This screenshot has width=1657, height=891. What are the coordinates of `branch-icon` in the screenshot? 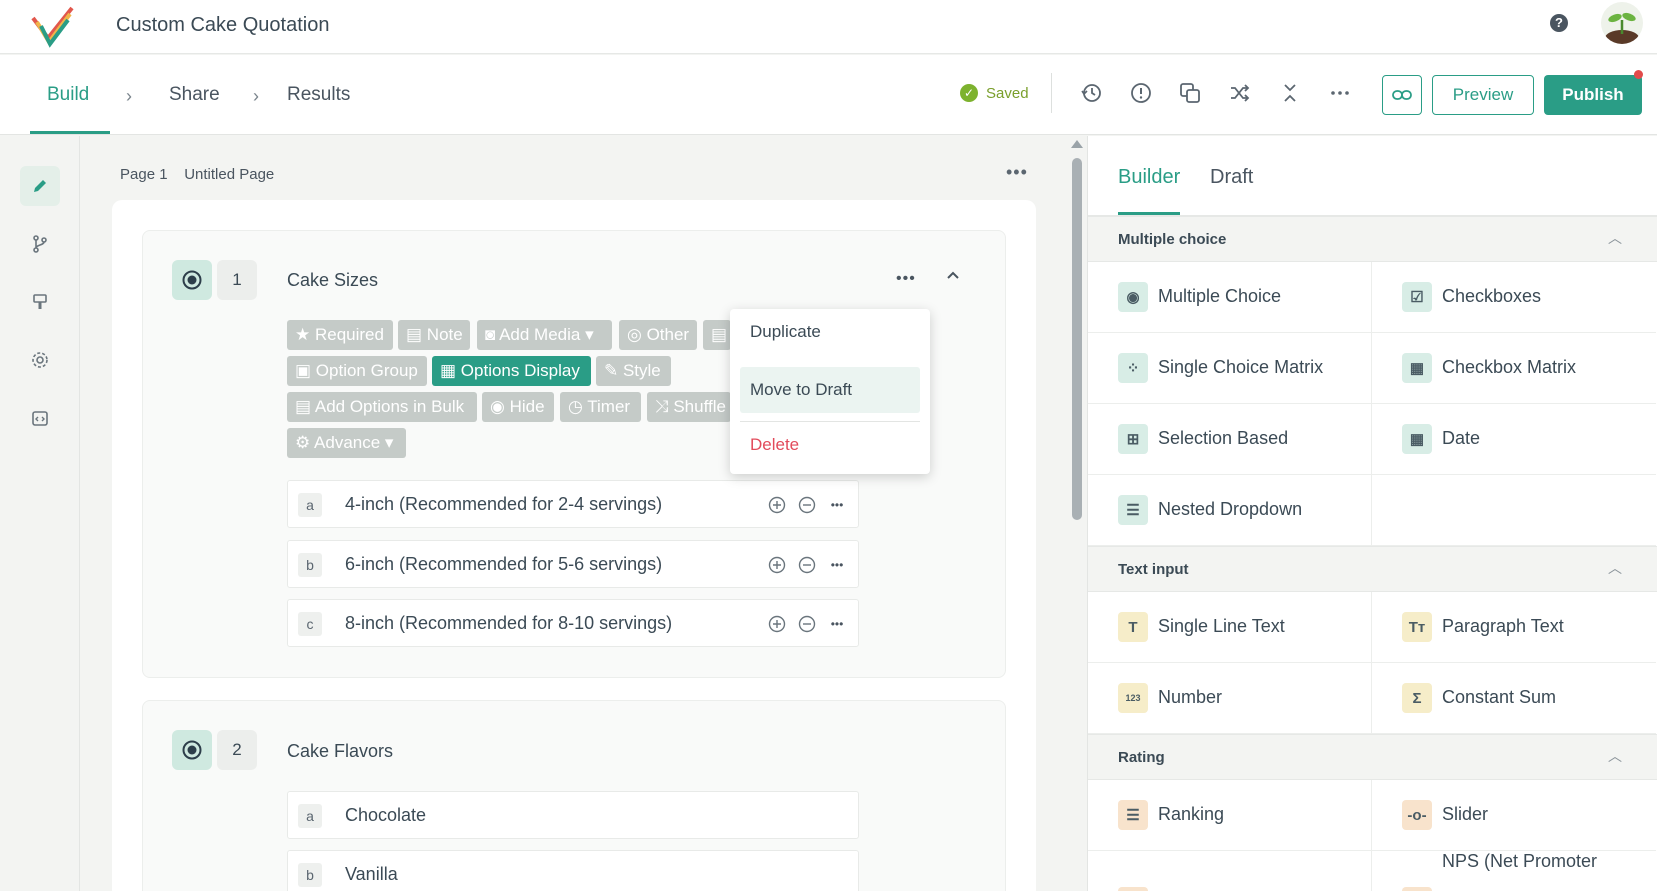 It's located at (40, 244).